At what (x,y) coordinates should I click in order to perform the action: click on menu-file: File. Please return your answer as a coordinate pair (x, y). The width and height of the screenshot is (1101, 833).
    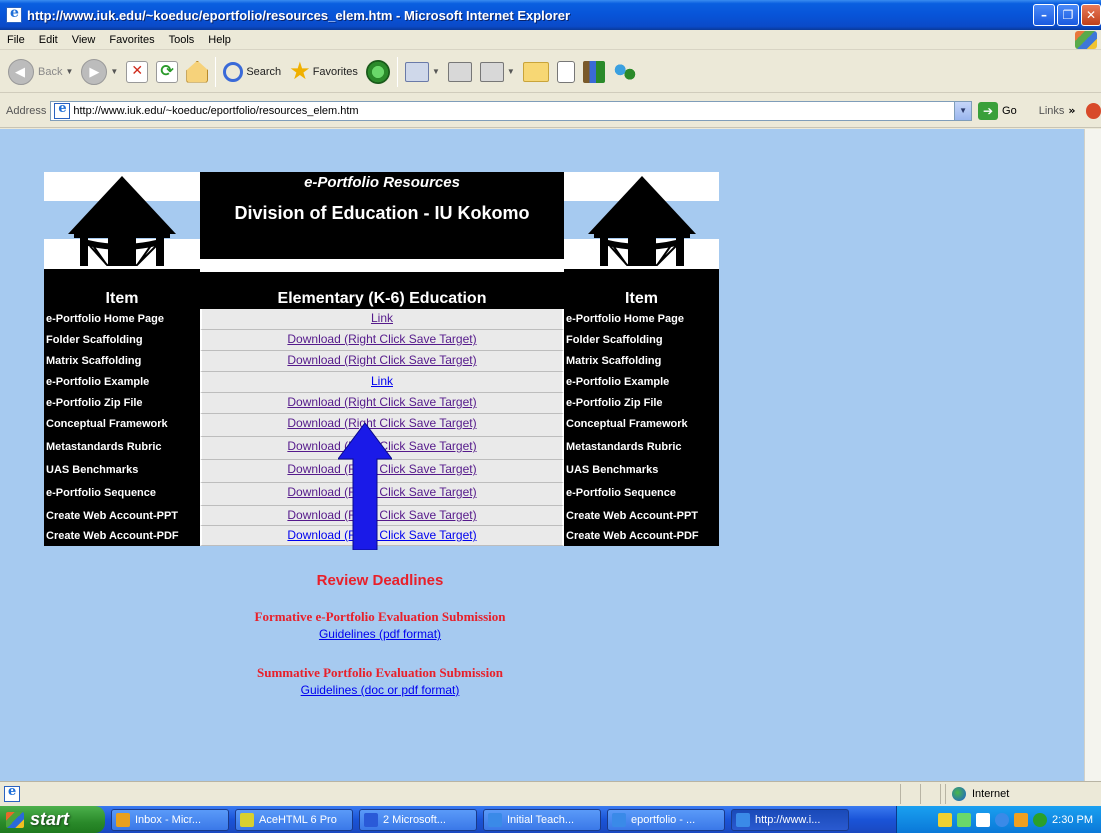
    Looking at the image, I should click on (16, 40).